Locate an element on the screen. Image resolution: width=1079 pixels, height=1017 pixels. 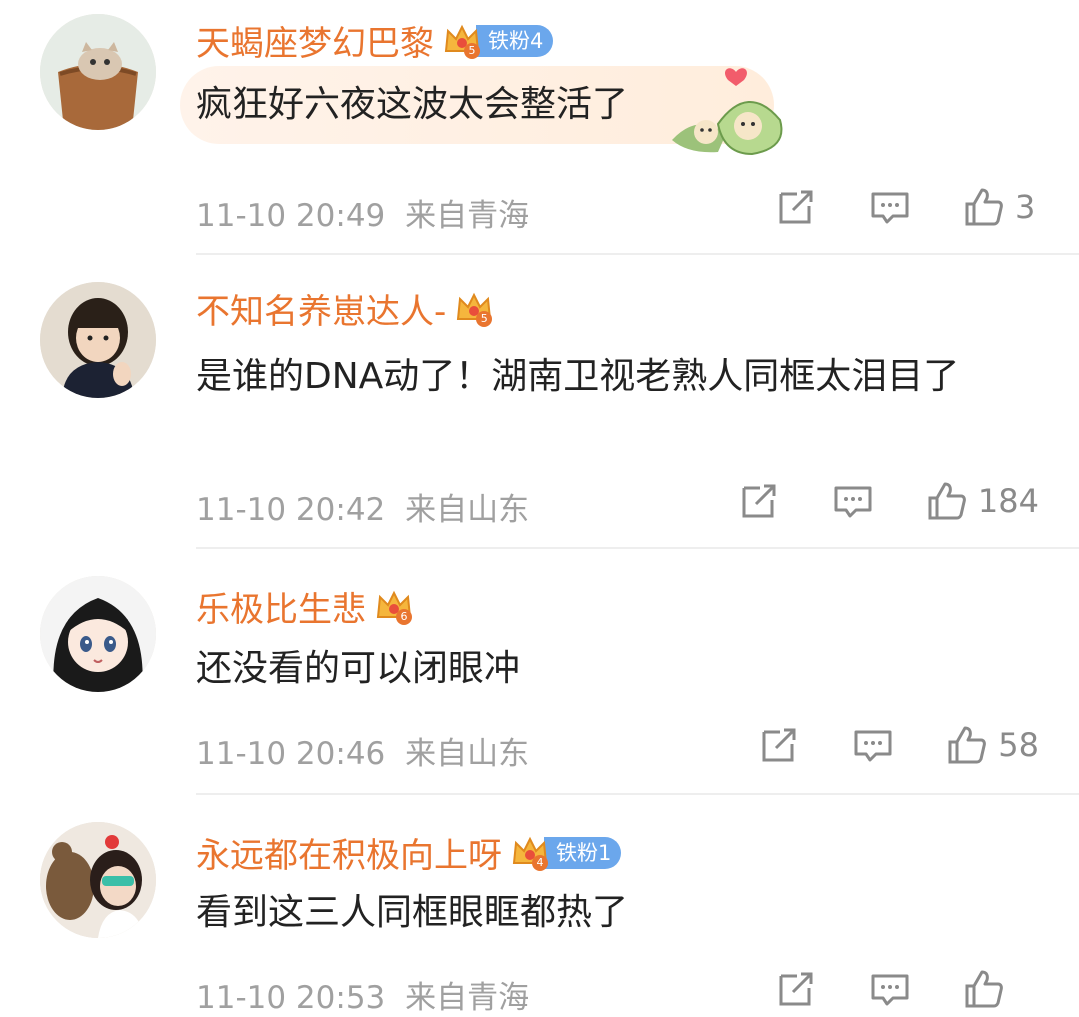
fan-badge: 铁粉4 is located at coordinates (515, 40).